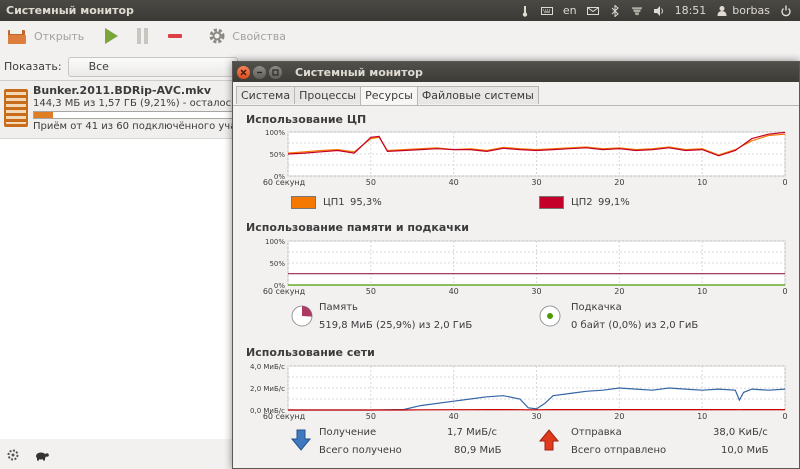  I want to click on system-tray: en 18:51 borbas, so click(659, 10).